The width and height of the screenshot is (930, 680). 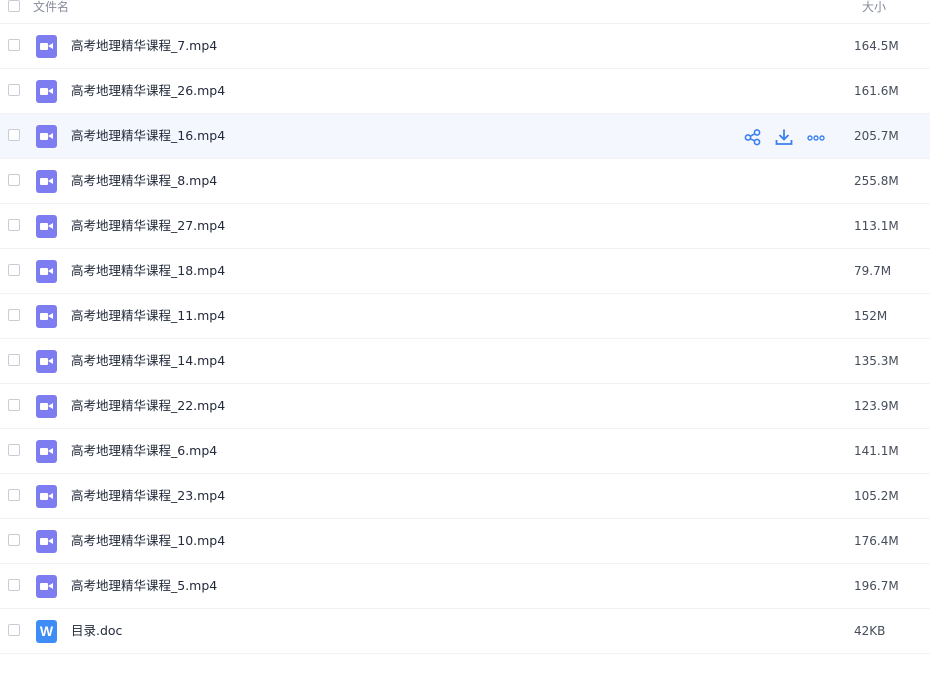 What do you see at coordinates (148, 316) in the screenshot?
I see `file-name: 高考地理精华课程_11.mp4` at bounding box center [148, 316].